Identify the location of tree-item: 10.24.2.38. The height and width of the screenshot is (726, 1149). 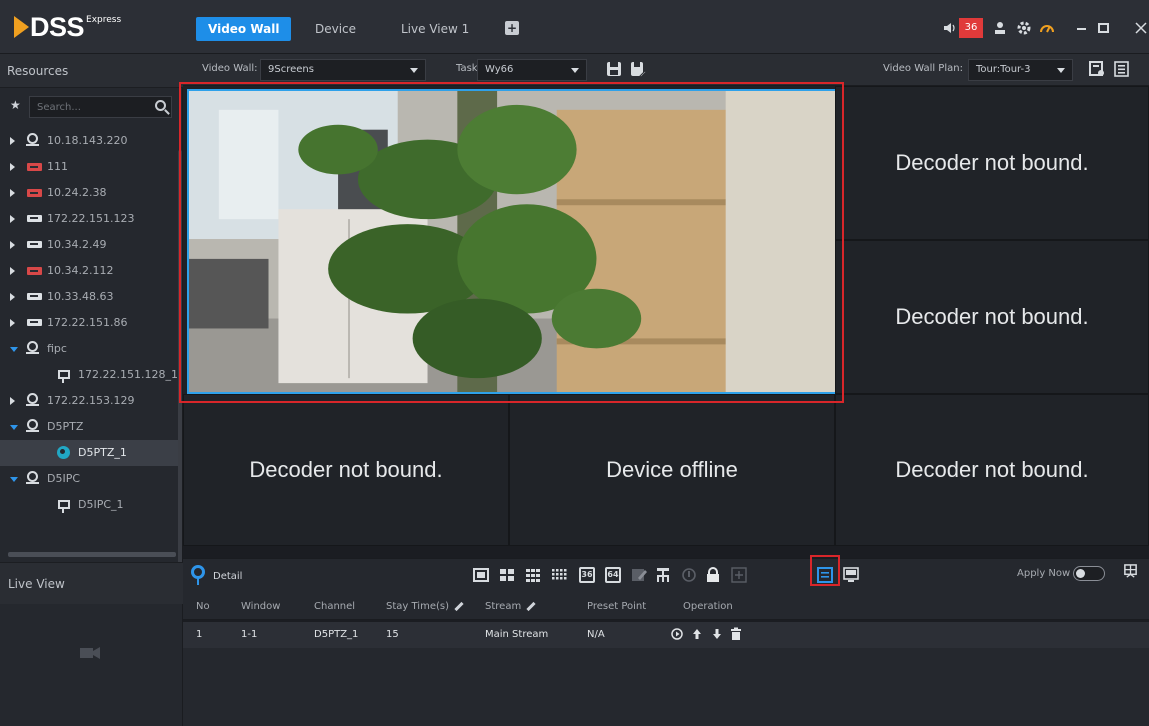
(90, 193).